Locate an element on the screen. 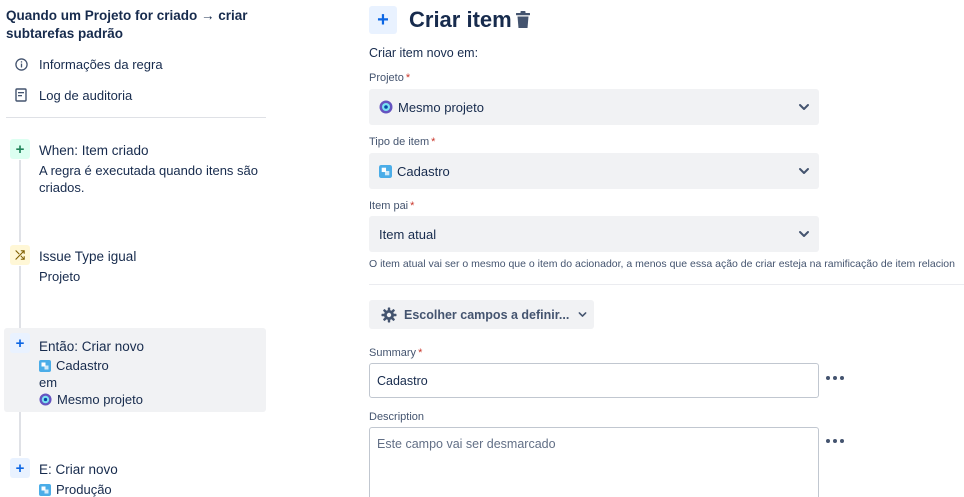 This screenshot has width=964, height=497. audit-log-icon is located at coordinates (21, 95).